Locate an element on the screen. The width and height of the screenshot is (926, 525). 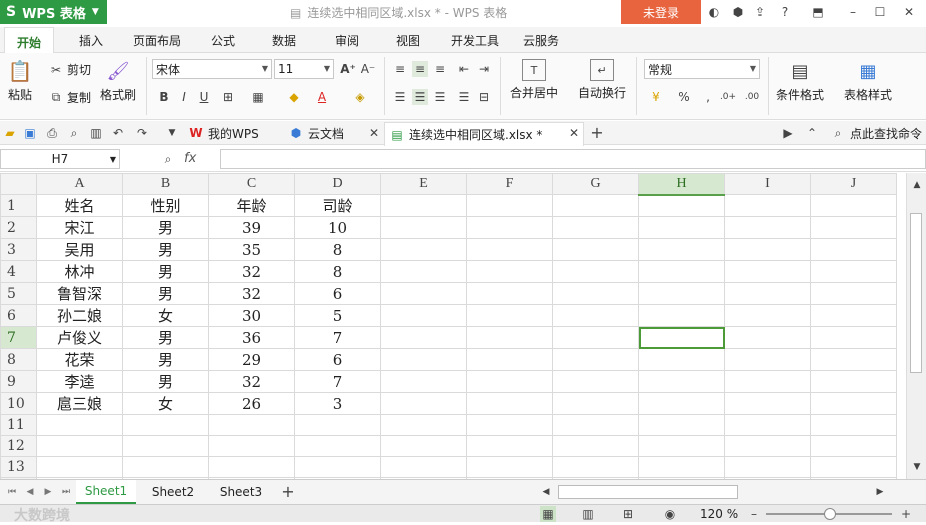
row-header: 10 is located at coordinates (18, 403).